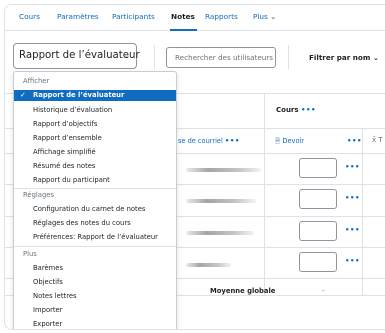  What do you see at coordinates (95, 324) in the screenshot?
I see `menu-item-exporter: Exporter` at bounding box center [95, 324].